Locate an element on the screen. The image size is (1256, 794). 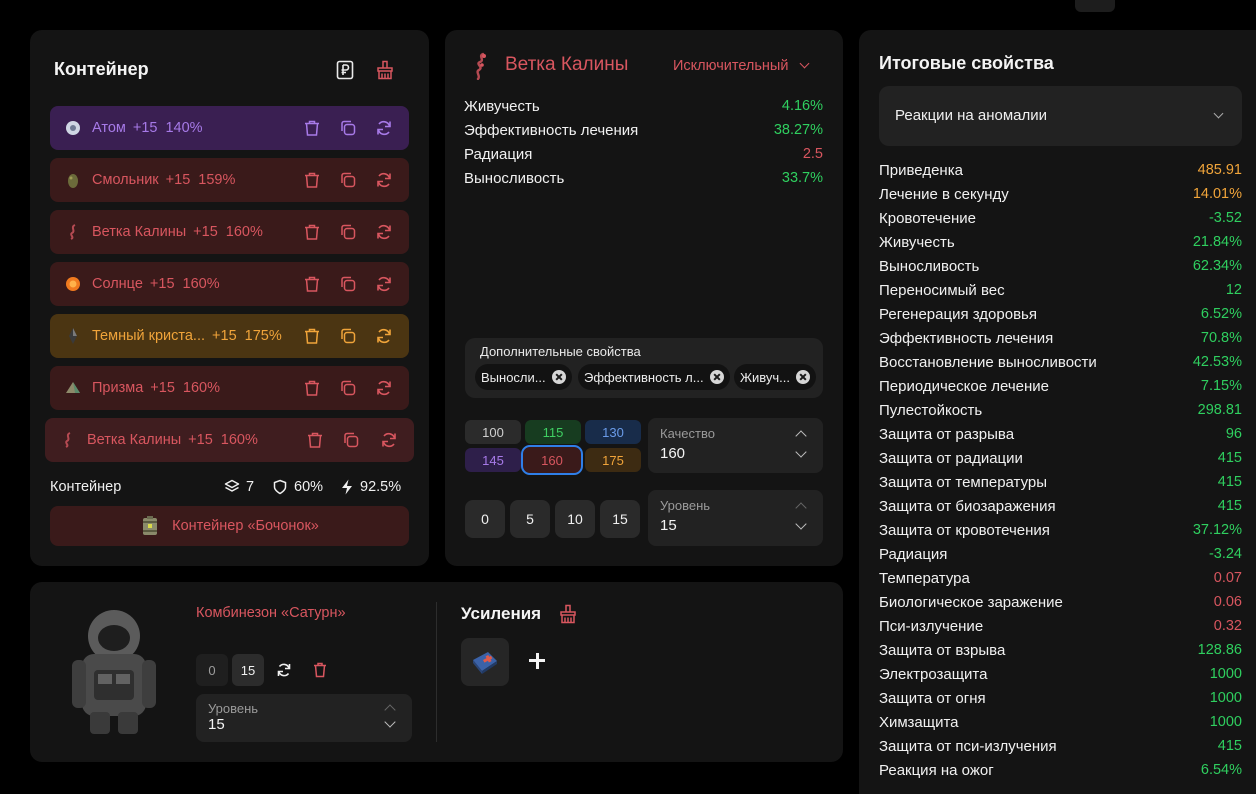
total-stat-row: Защита от взрыва 128.86 is located at coordinates (1060, 653).